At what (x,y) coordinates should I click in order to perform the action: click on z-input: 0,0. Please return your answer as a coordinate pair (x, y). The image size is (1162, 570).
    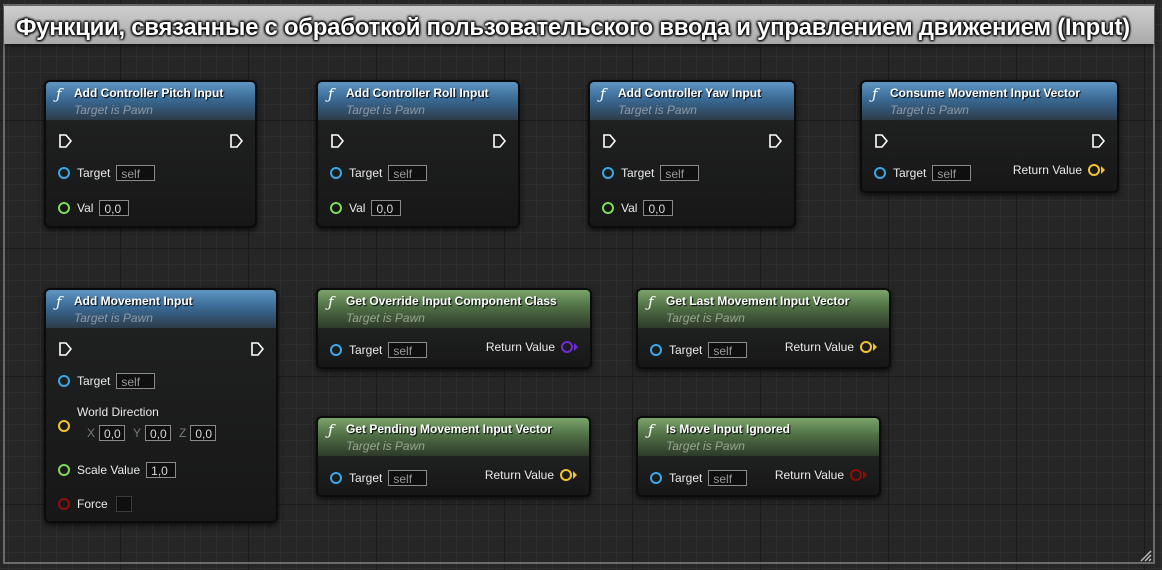
    Looking at the image, I should click on (203, 433).